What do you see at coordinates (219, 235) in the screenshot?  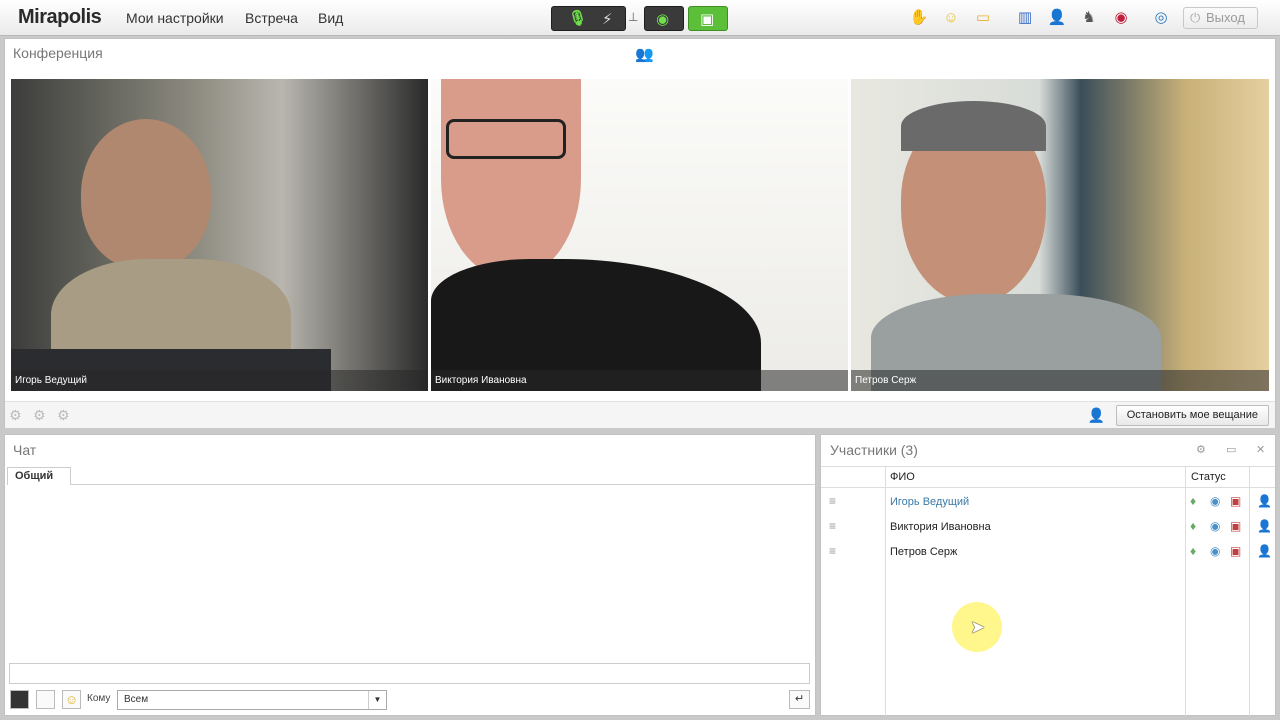 I see `video-tile: Игорь Ведущий` at bounding box center [219, 235].